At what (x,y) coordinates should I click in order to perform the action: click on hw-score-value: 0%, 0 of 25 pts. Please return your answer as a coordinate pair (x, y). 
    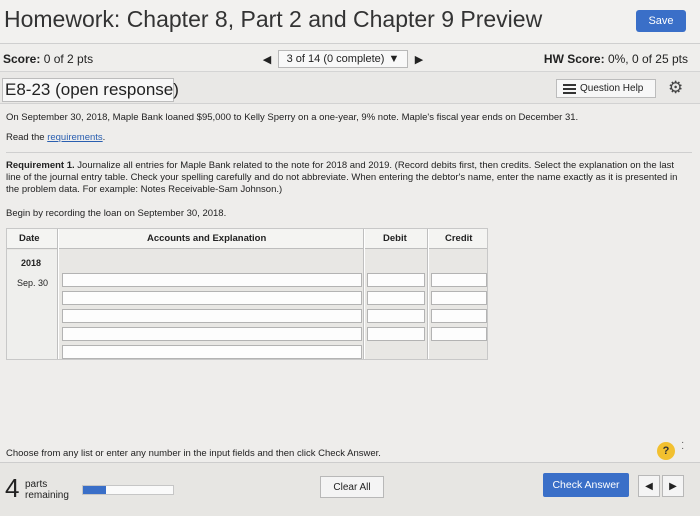
    Looking at the image, I should click on (647, 59).